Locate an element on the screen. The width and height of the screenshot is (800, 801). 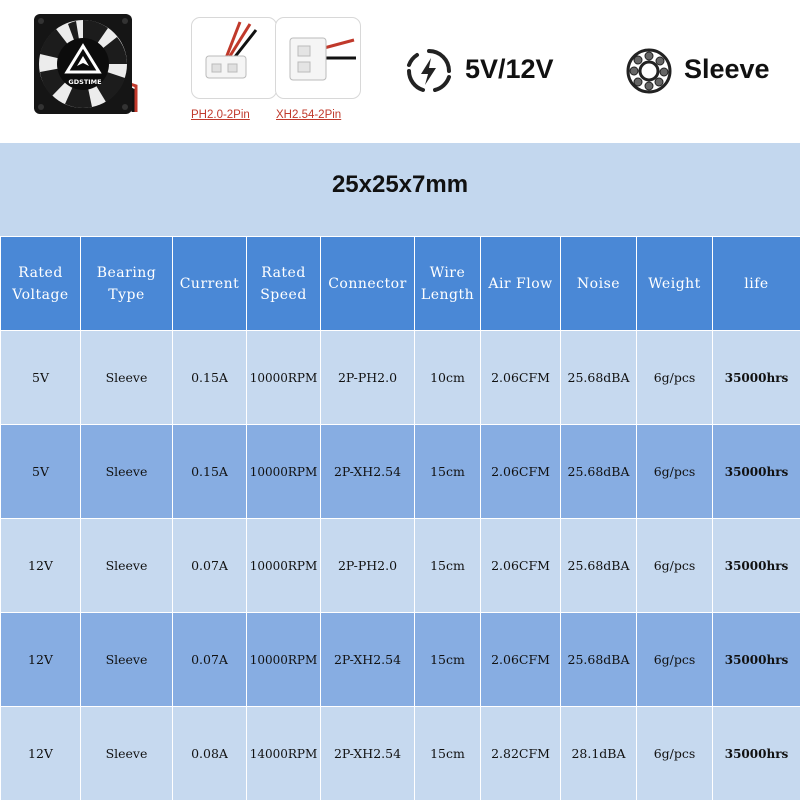
voltage-spec: 5V/12V is located at coordinates (509, 69).